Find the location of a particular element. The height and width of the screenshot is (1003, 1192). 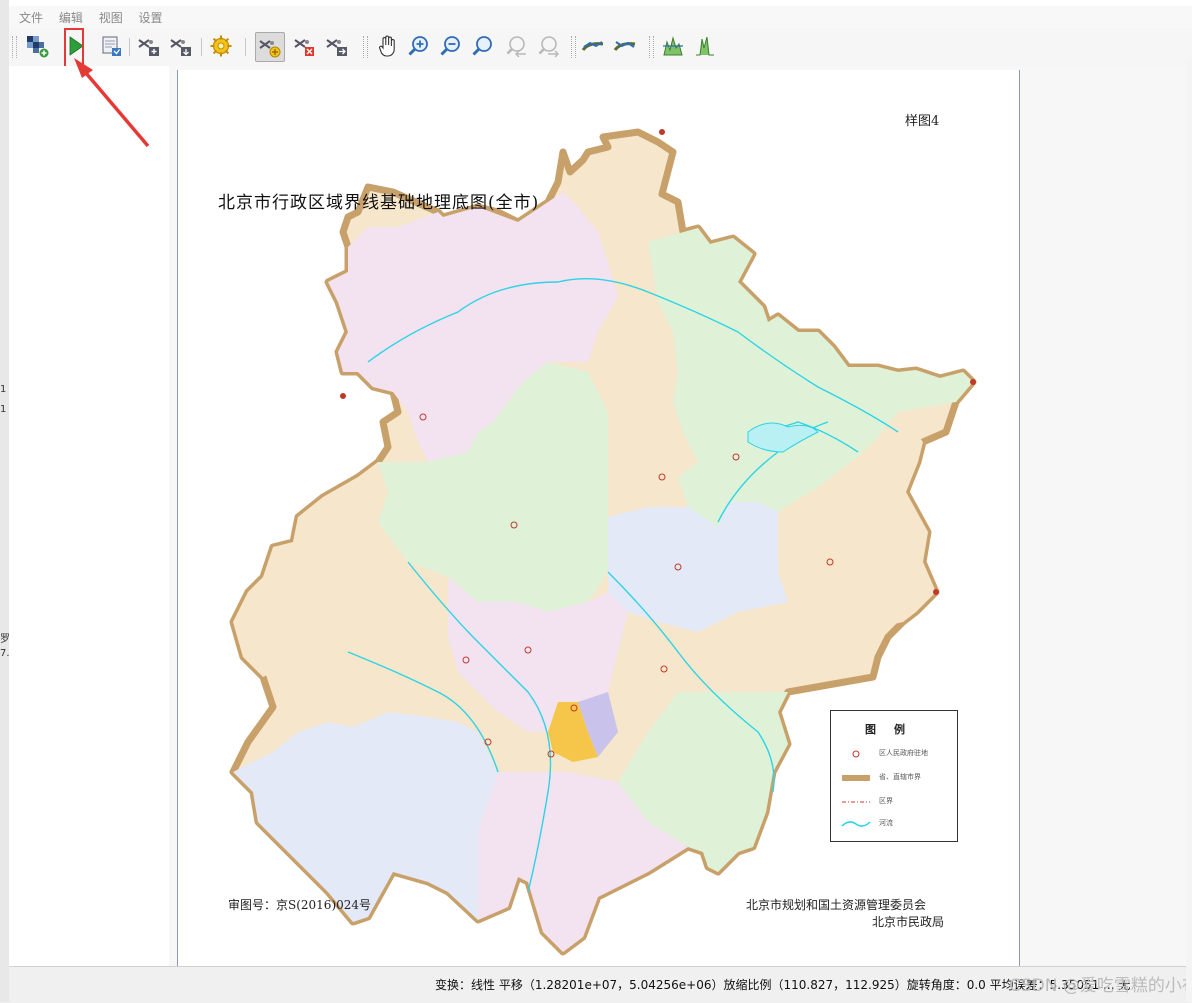

link-qgis-icon is located at coordinates (624, 46).